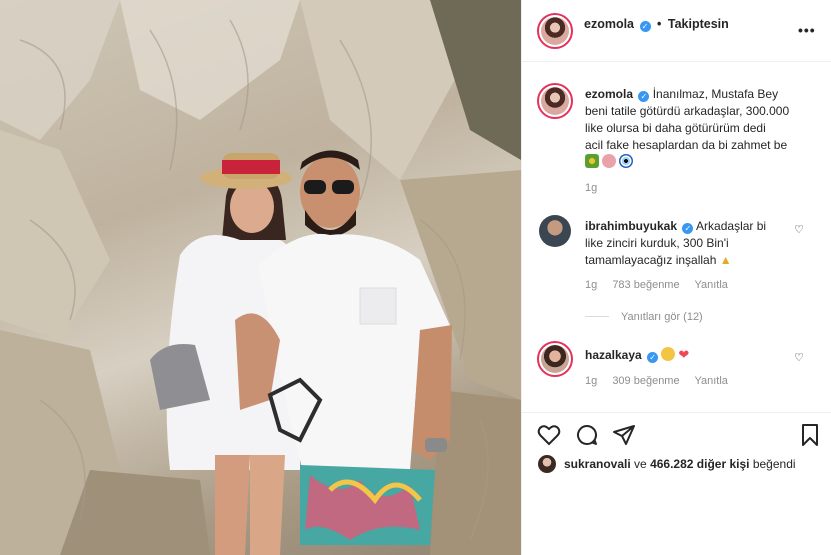  I want to click on comment-meta: 1g 783 beğenme Yanıtla, so click(662, 285).